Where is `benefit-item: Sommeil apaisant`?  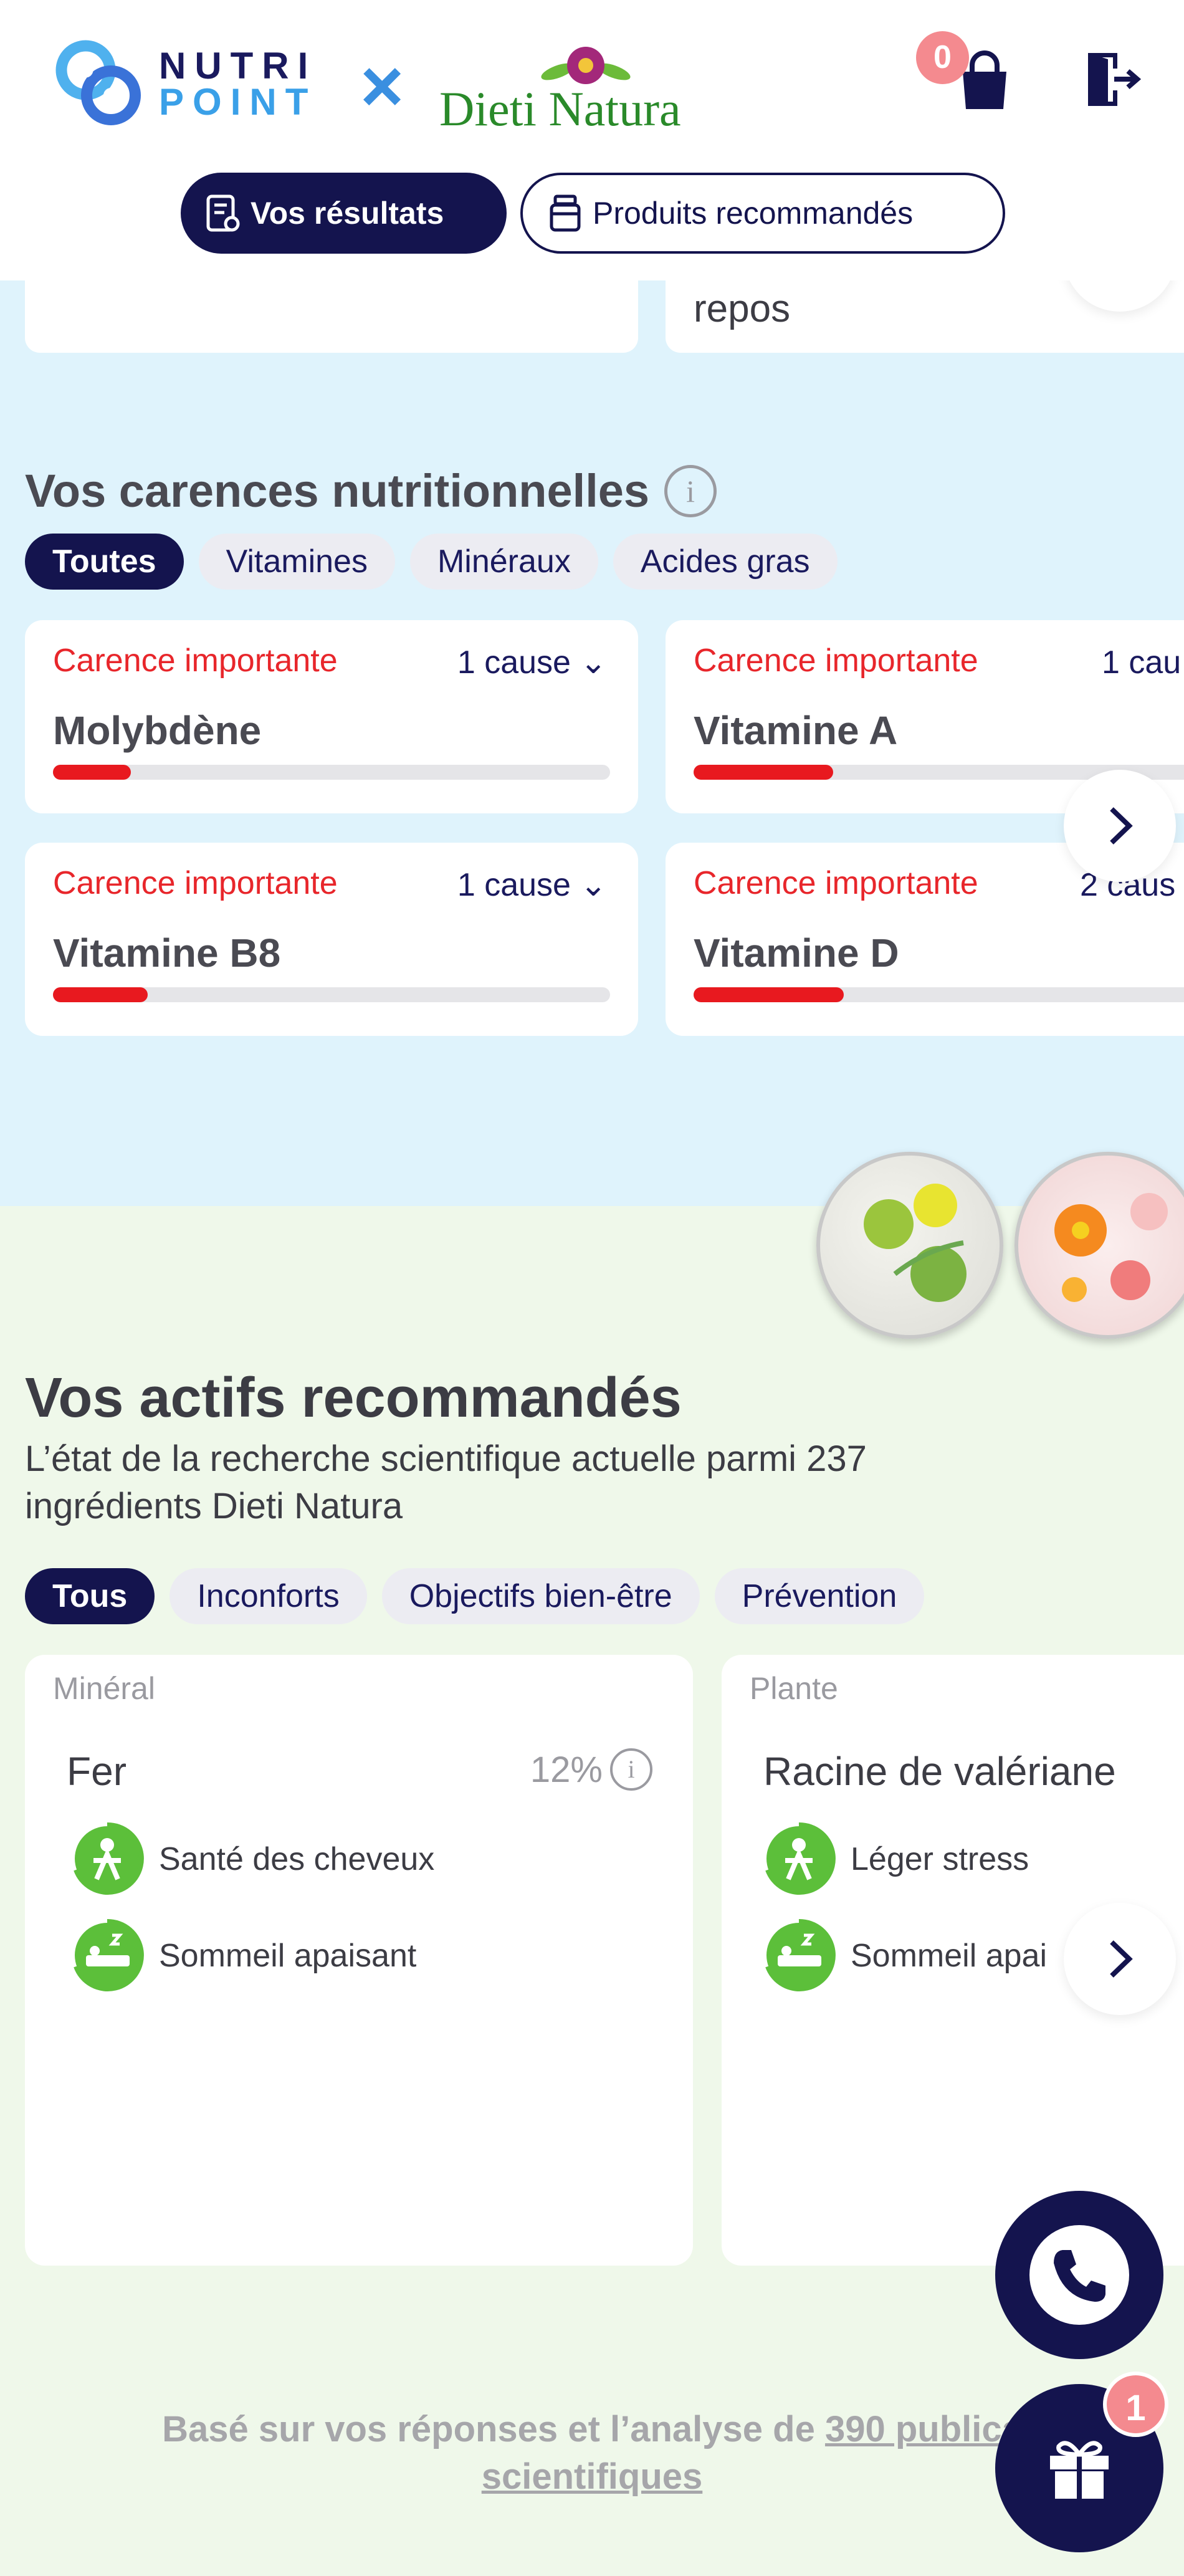
benefit-item: Sommeil apaisant is located at coordinates (243, 1955).